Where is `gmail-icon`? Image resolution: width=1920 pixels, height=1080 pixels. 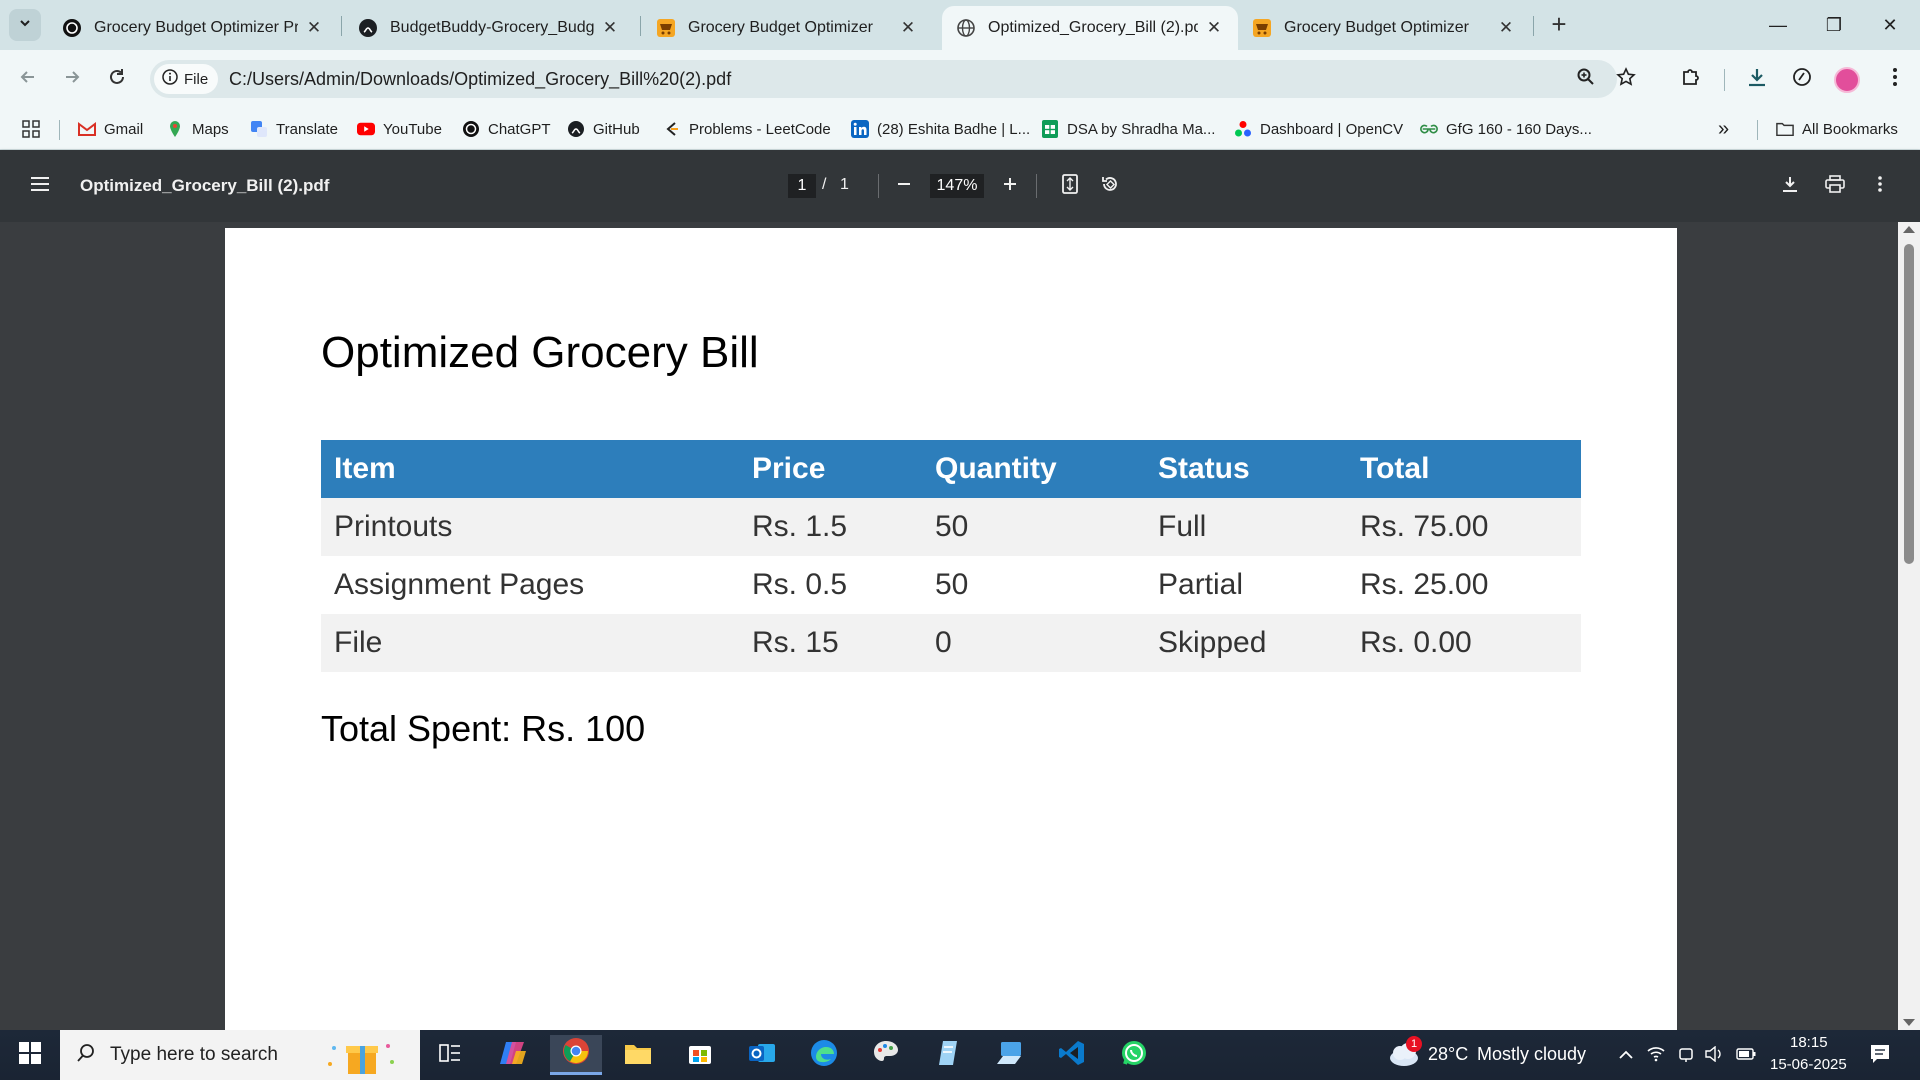
gmail-icon is located at coordinates (87, 129).